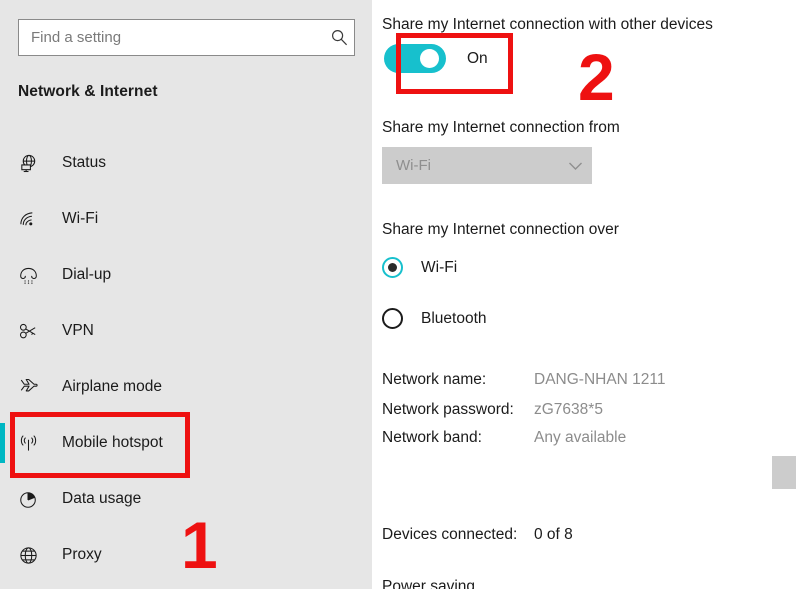  Describe the element at coordinates (87, 274) in the screenshot. I see `sidebar-item-label: Dial-up` at that location.